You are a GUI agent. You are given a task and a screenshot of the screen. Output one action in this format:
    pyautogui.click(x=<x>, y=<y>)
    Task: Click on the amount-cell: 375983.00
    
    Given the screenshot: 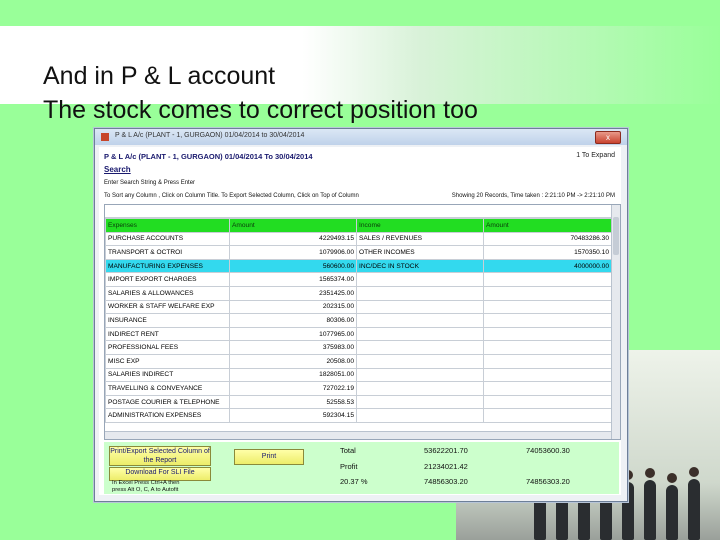 What is the action you would take?
    pyautogui.click(x=293, y=347)
    